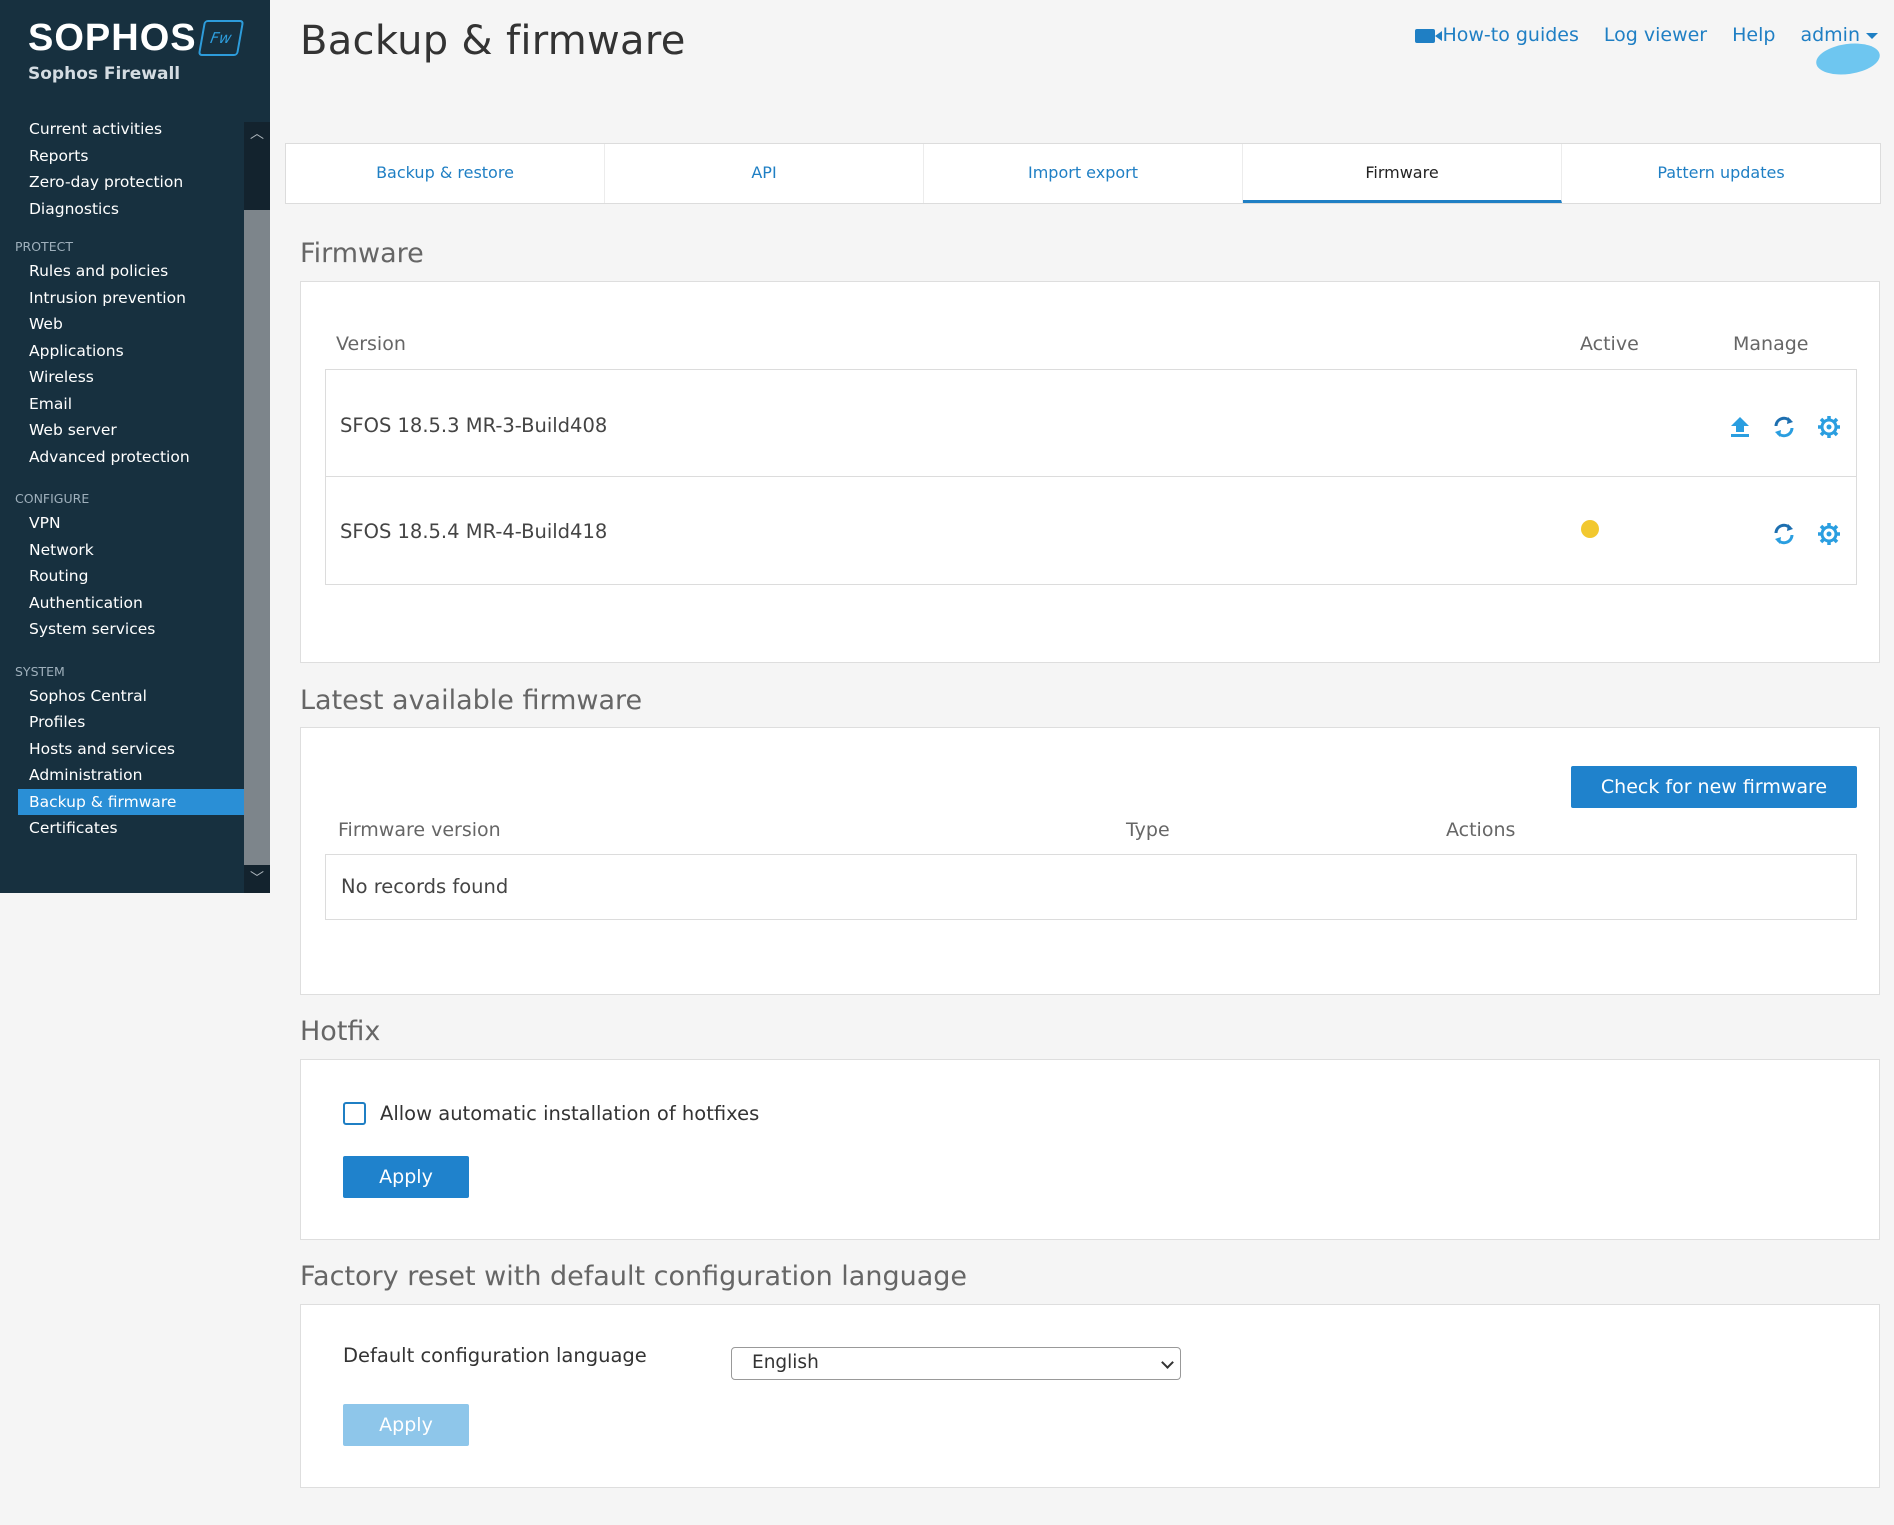 This screenshot has height=1525, width=1894. I want to click on sidebar-section-protect: PROTECT, so click(44, 246).